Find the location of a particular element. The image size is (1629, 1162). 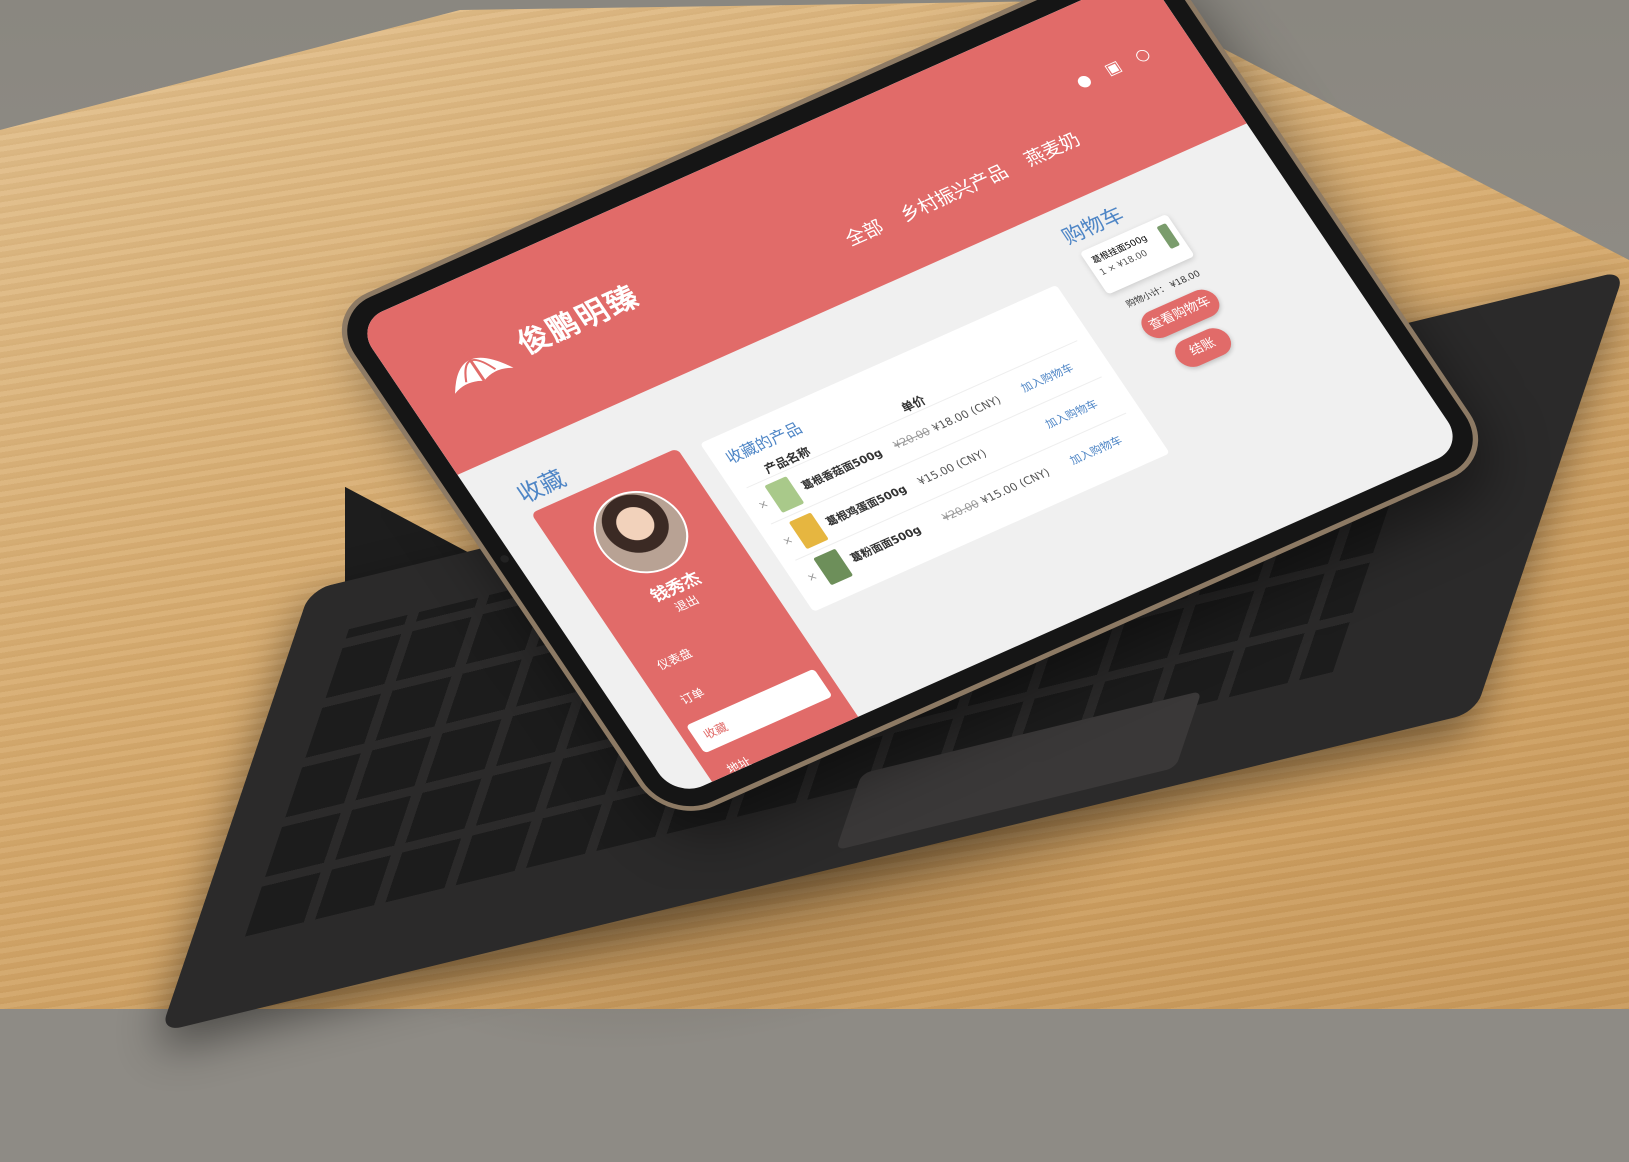

main-nav: 全部 乡村振兴产品 燕麦奶 is located at coordinates (962, 189).